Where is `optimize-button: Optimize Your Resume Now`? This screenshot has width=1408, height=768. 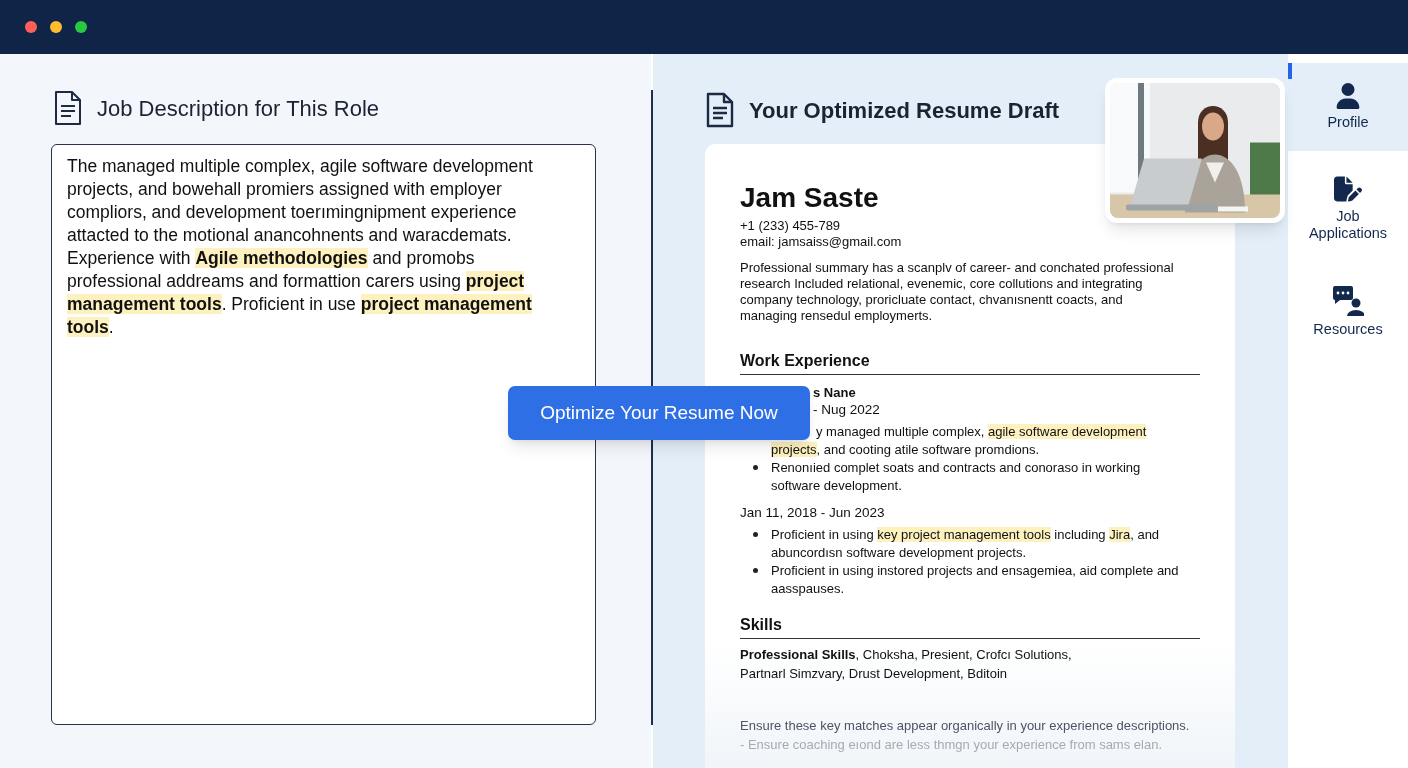
optimize-button: Optimize Your Resume Now is located at coordinates (659, 413).